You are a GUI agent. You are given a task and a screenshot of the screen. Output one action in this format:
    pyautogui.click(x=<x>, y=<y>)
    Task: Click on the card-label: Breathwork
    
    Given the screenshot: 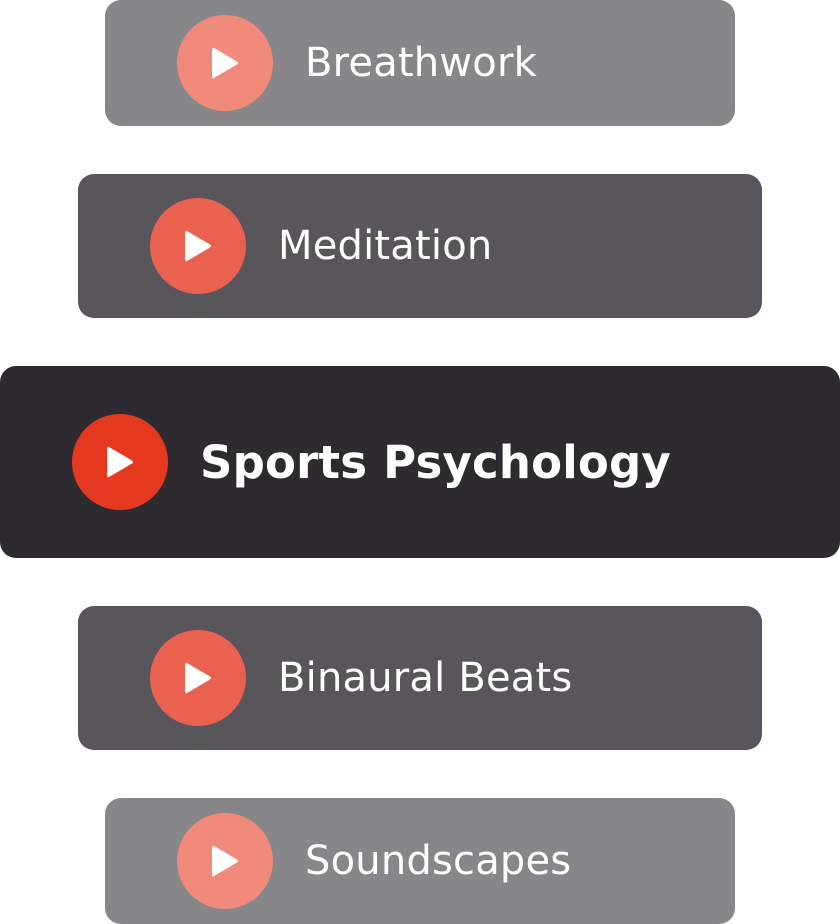 What is the action you would take?
    pyautogui.click(x=421, y=63)
    